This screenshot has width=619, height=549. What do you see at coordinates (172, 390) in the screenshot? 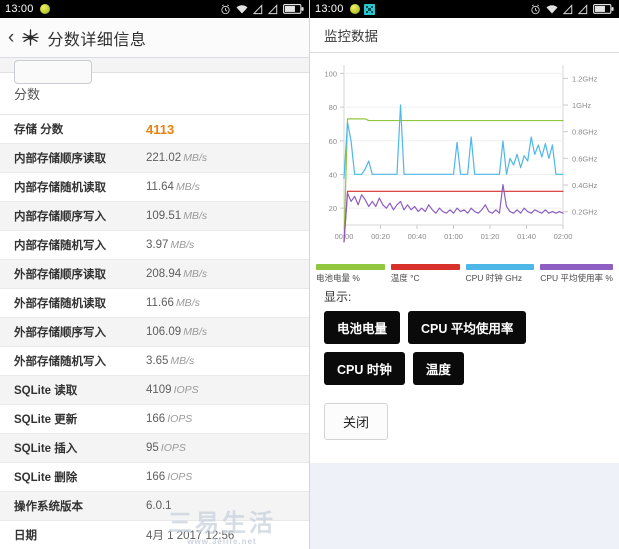
I see `row-value: 4109 IOPS` at bounding box center [172, 390].